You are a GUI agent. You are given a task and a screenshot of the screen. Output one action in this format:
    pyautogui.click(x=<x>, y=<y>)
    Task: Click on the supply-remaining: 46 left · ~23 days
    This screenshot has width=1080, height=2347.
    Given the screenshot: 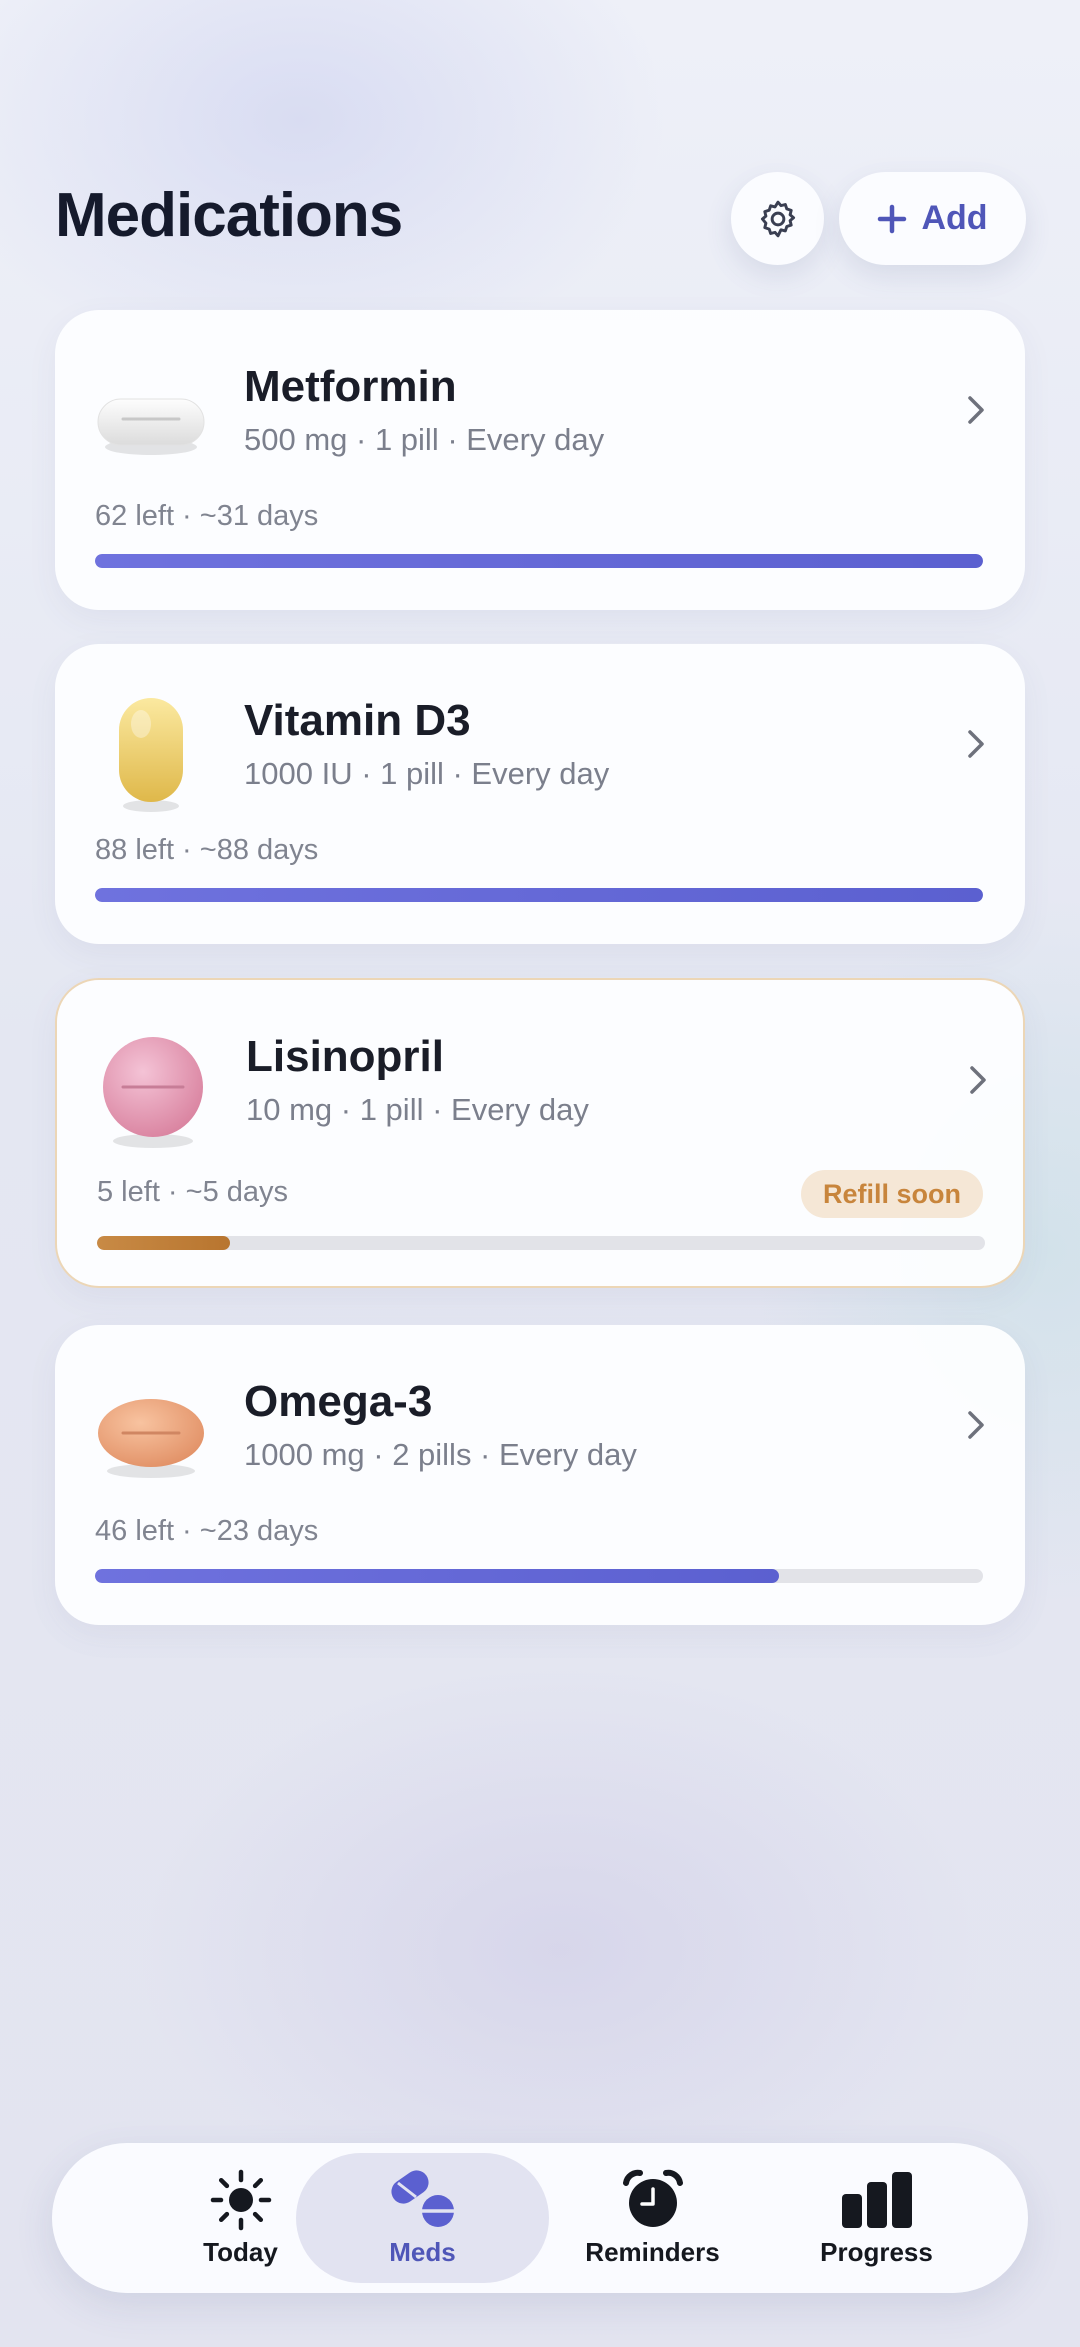 What is the action you would take?
    pyautogui.click(x=207, y=1531)
    